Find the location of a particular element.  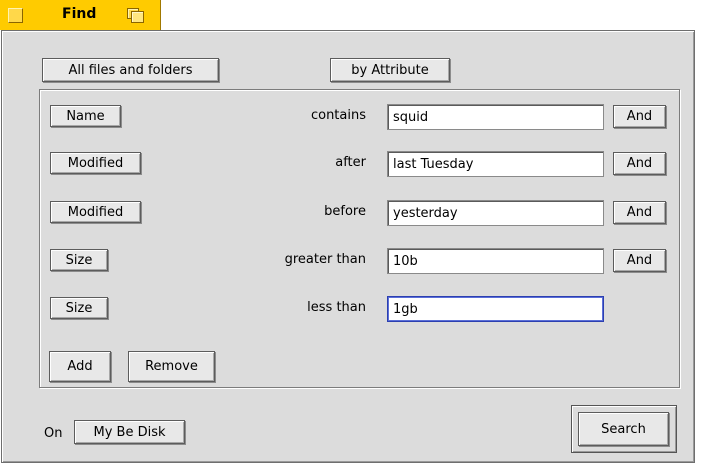

attribute-menu-button: Name is located at coordinates (85, 116).